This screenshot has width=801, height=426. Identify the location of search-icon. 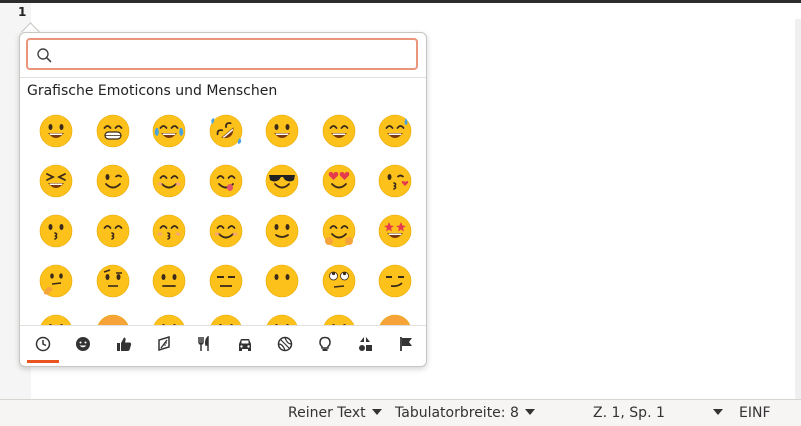
(44, 55).